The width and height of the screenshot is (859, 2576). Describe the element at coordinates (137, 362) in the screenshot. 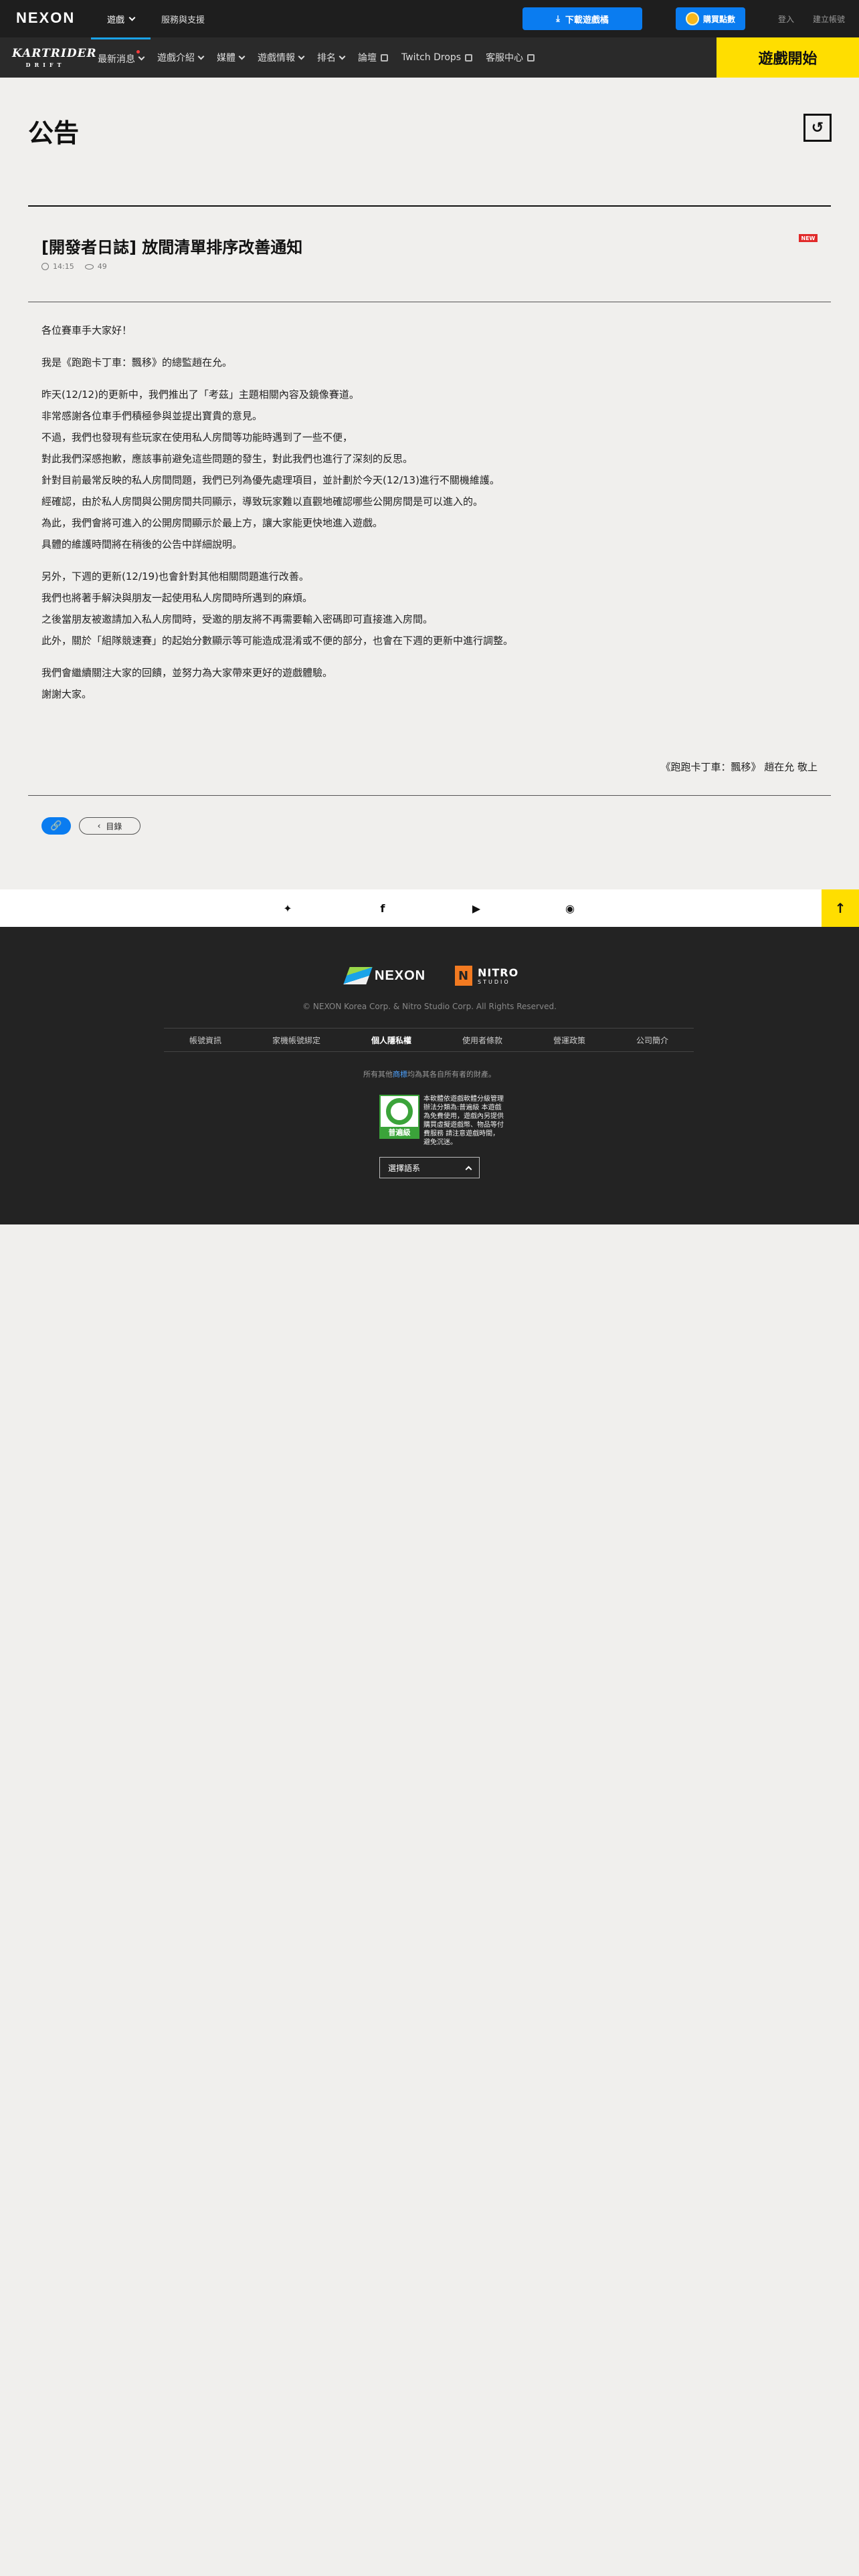

I see `body-line: 我是《跑跑卡丁車：飄移》的總監趙在允。` at that location.